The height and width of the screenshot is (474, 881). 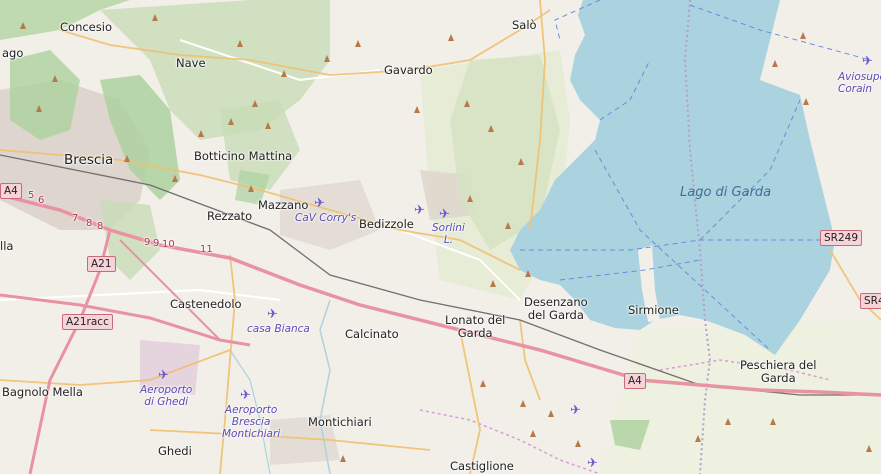 What do you see at coordinates (870, 301) in the screenshot?
I see `road-shield-sr: SR4` at bounding box center [870, 301].